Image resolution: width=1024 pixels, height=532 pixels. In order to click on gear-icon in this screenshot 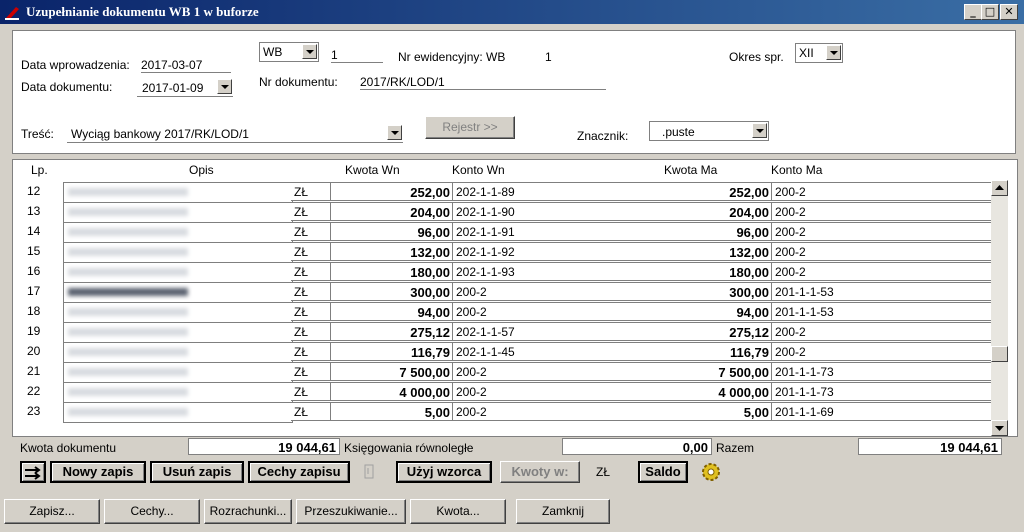, I will do `click(711, 472)`.